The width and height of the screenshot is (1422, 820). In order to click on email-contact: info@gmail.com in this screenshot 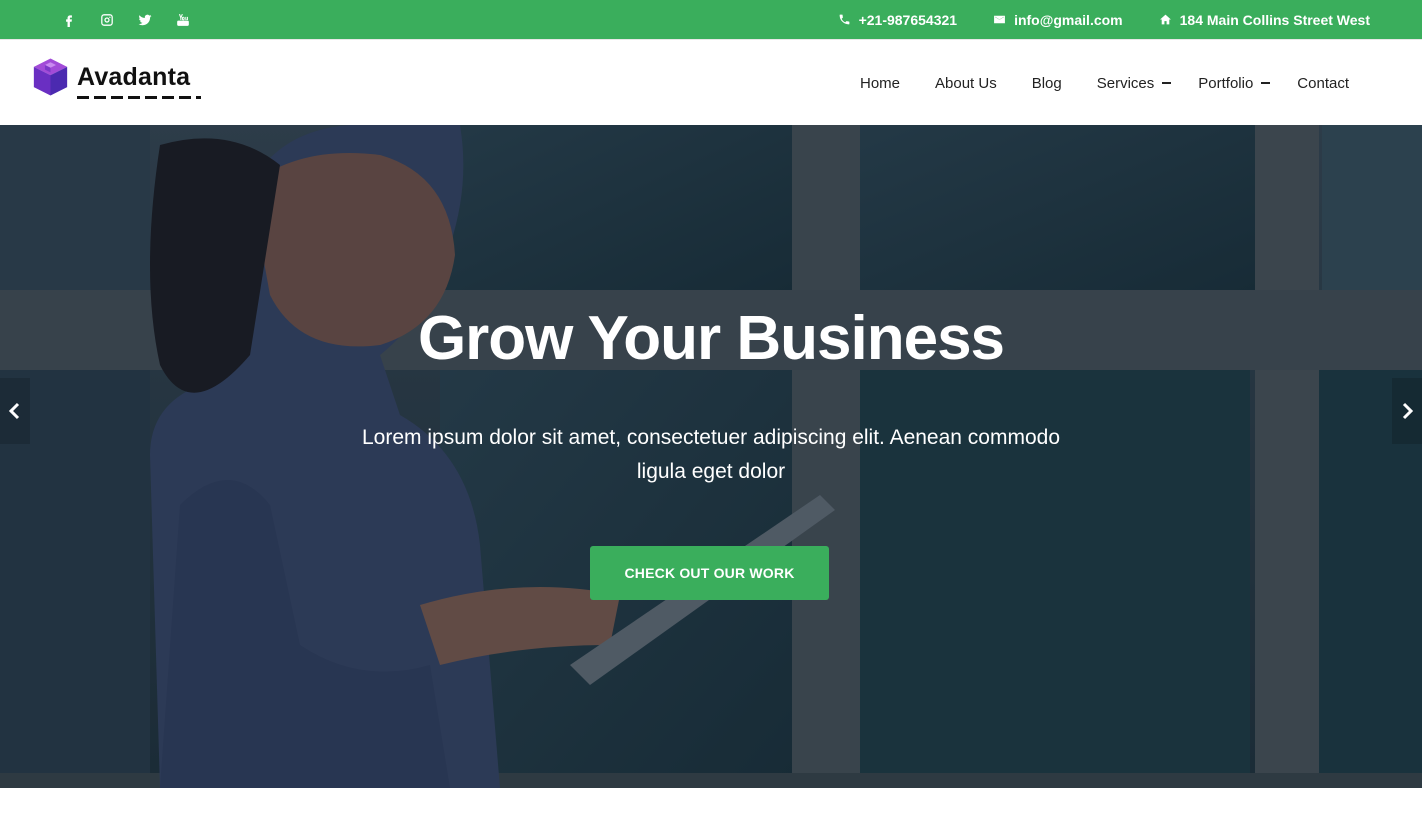, I will do `click(1058, 20)`.